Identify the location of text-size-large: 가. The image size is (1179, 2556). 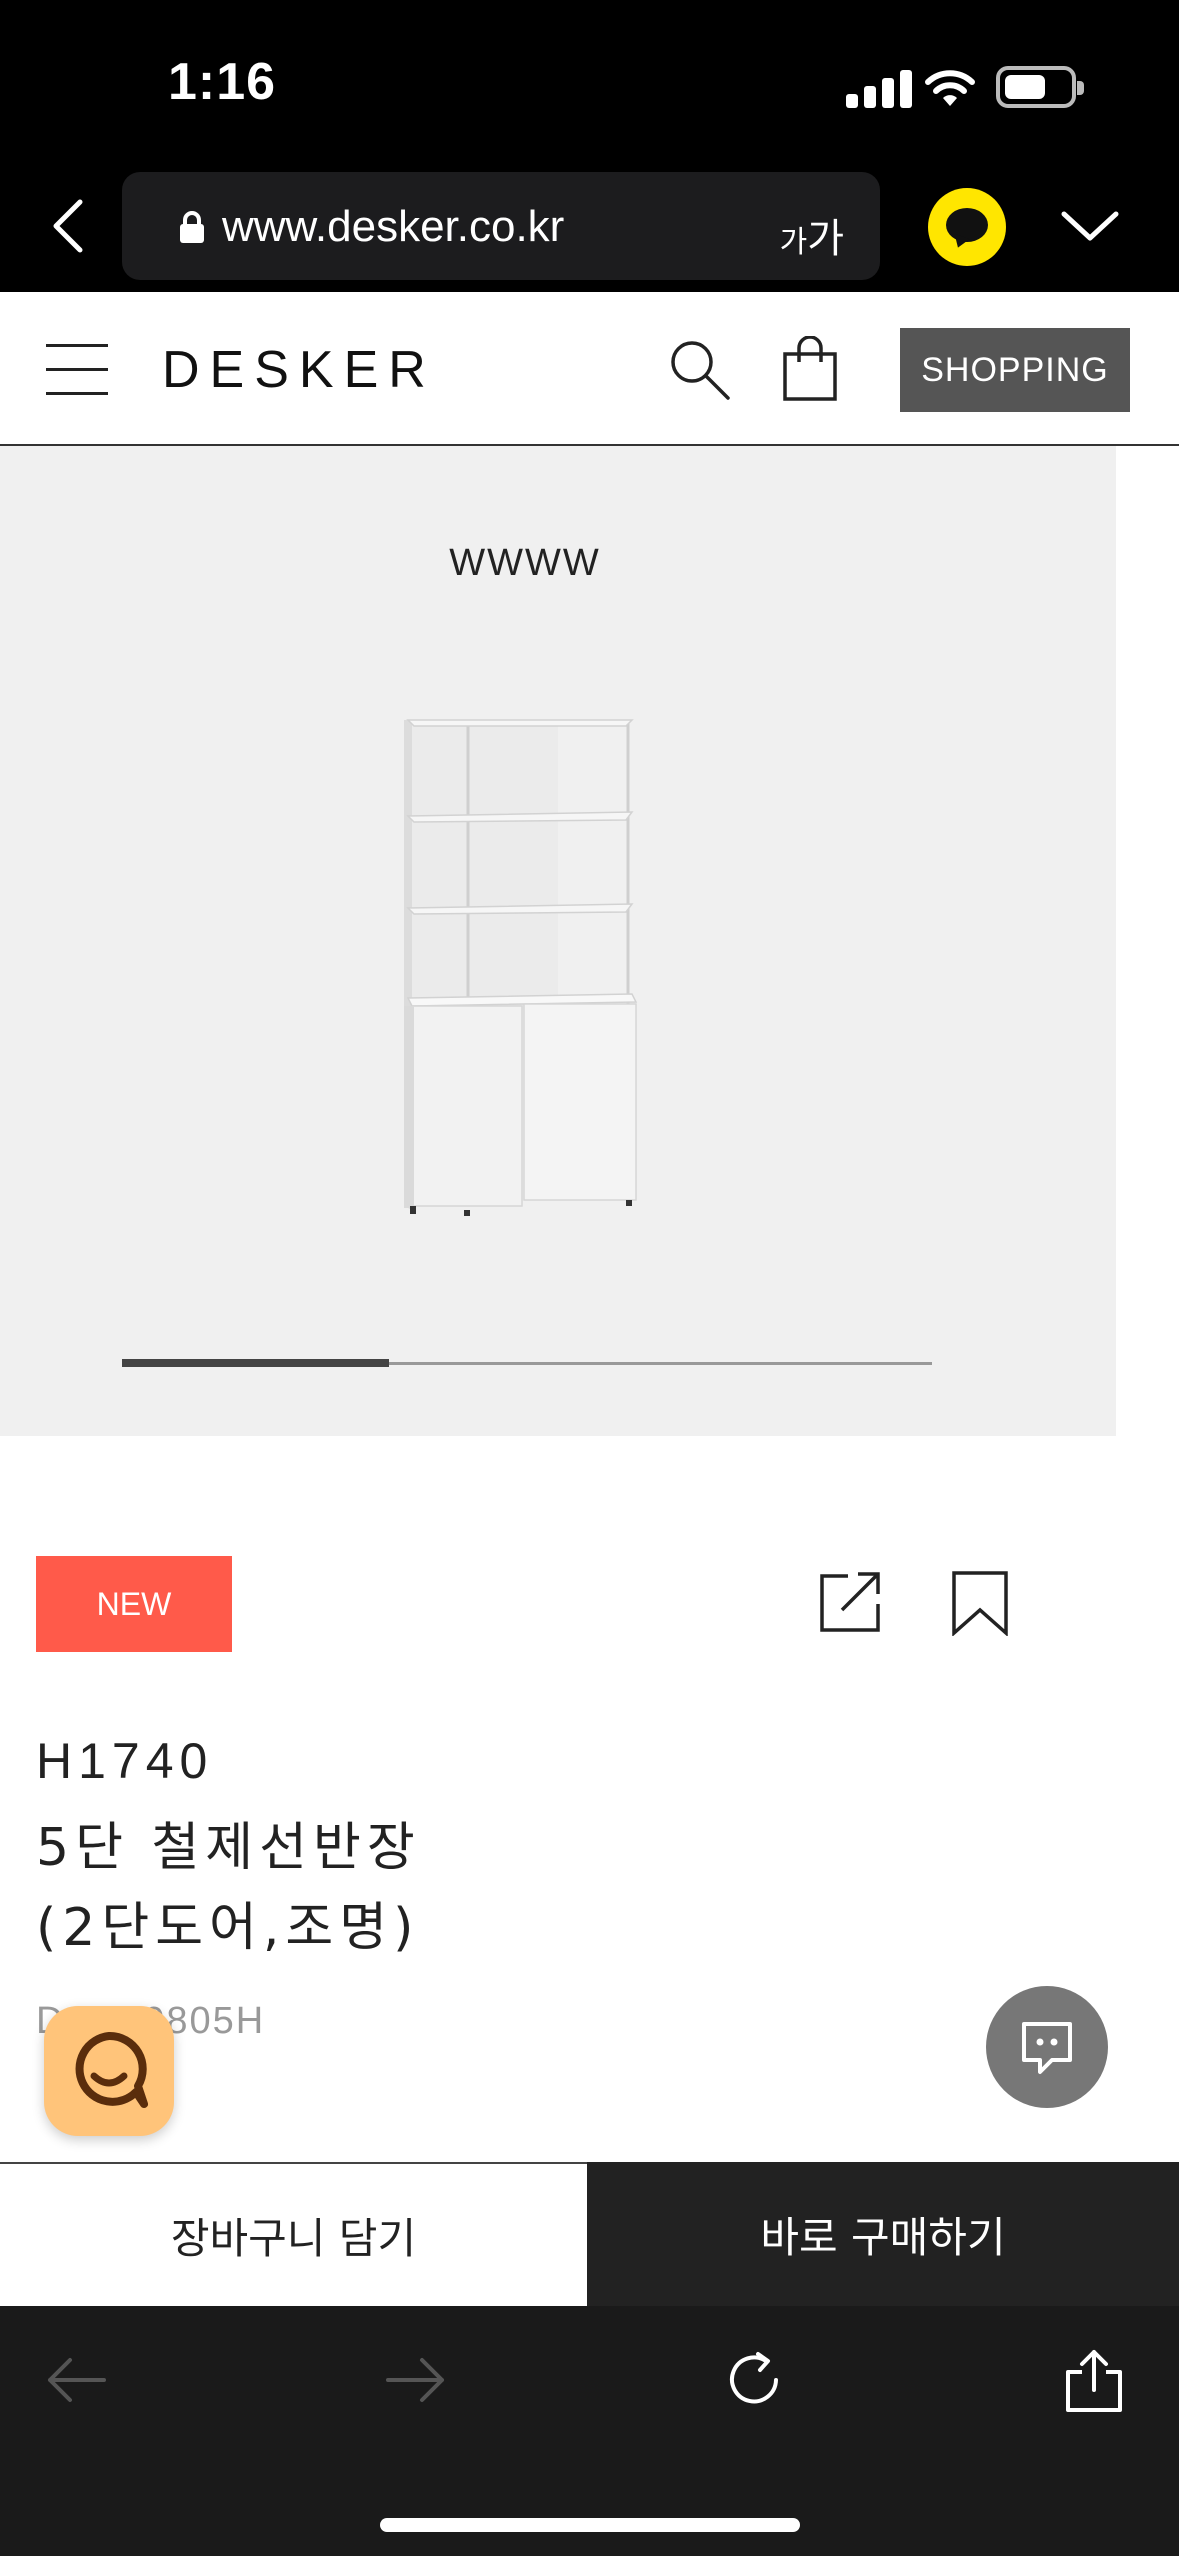
(825, 239).